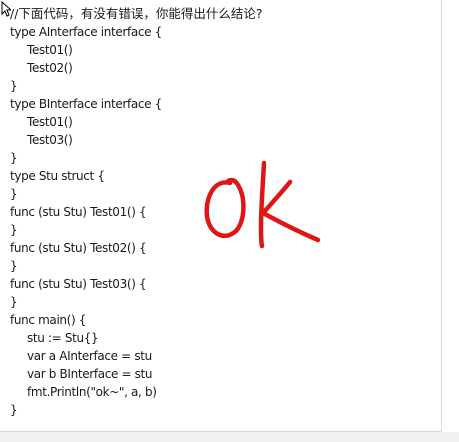 The height and width of the screenshot is (442, 459). Describe the element at coordinates (48, 320) in the screenshot. I see `code-line: func main() {` at that location.